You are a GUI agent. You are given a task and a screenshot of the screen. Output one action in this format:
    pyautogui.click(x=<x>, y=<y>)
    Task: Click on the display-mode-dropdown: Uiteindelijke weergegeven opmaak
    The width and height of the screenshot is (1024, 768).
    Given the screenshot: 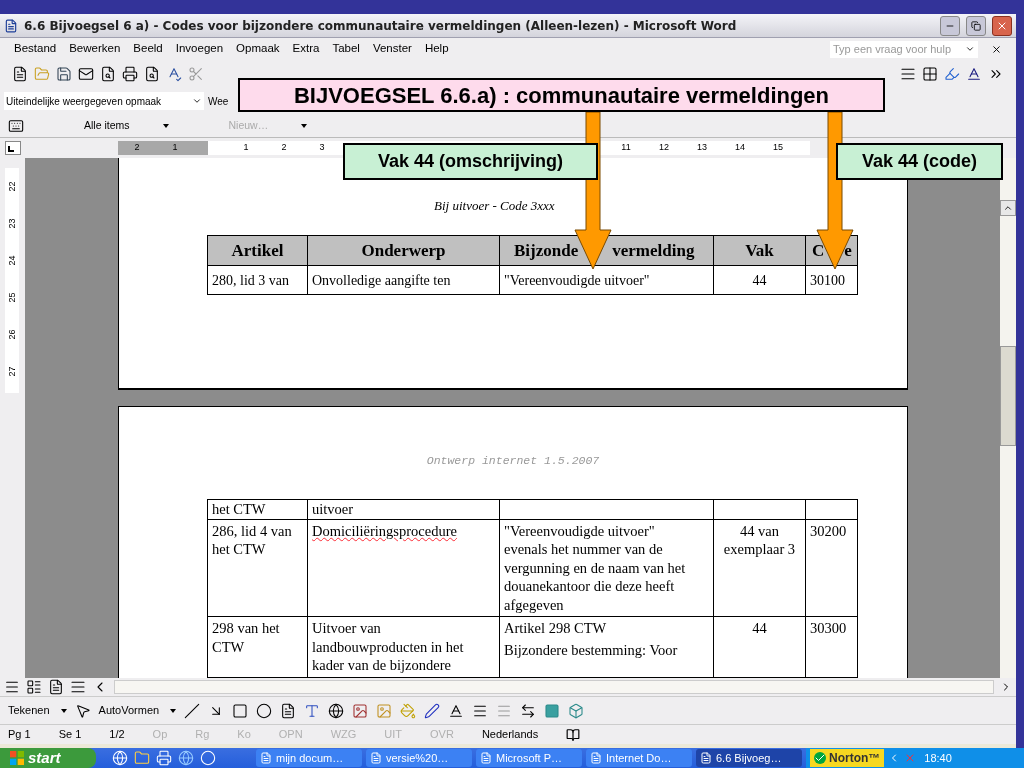 What is the action you would take?
    pyautogui.click(x=104, y=101)
    